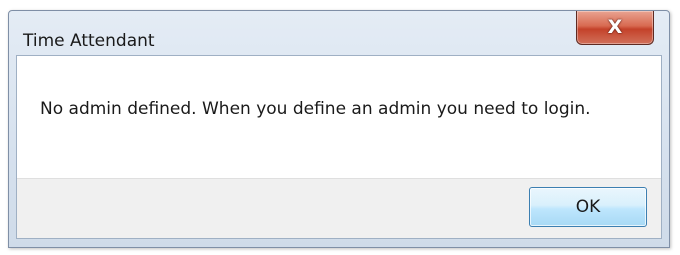 This screenshot has width=680, height=255. What do you see at coordinates (89, 41) in the screenshot?
I see `dialog-title: Time Attendant` at bounding box center [89, 41].